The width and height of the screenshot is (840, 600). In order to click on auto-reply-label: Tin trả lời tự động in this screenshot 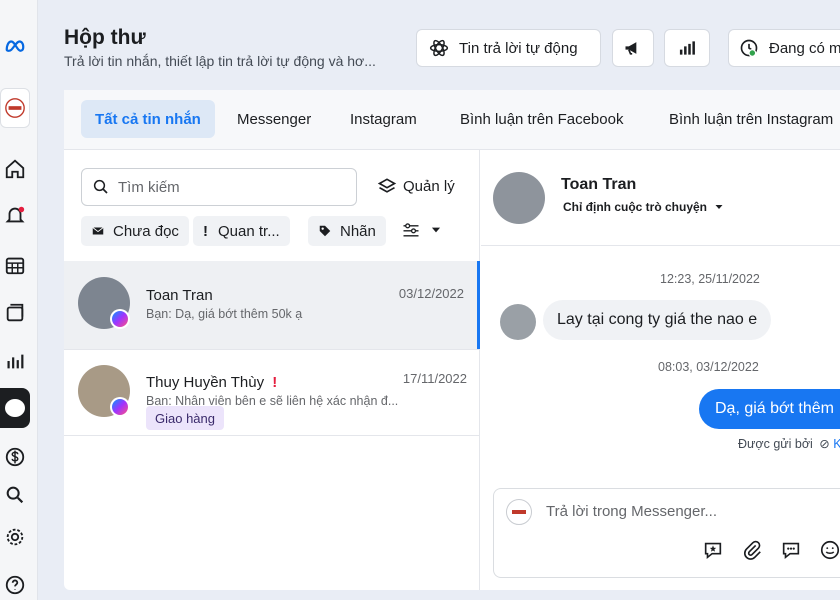, I will do `click(518, 48)`.